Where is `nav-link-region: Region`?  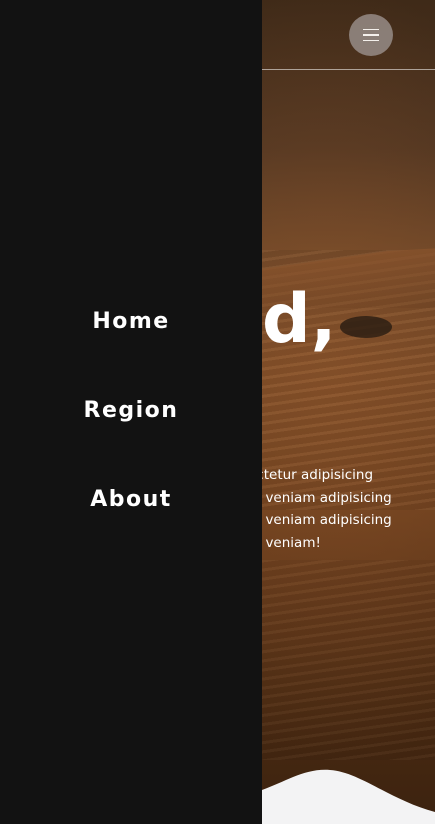 nav-link-region: Region is located at coordinates (131, 410).